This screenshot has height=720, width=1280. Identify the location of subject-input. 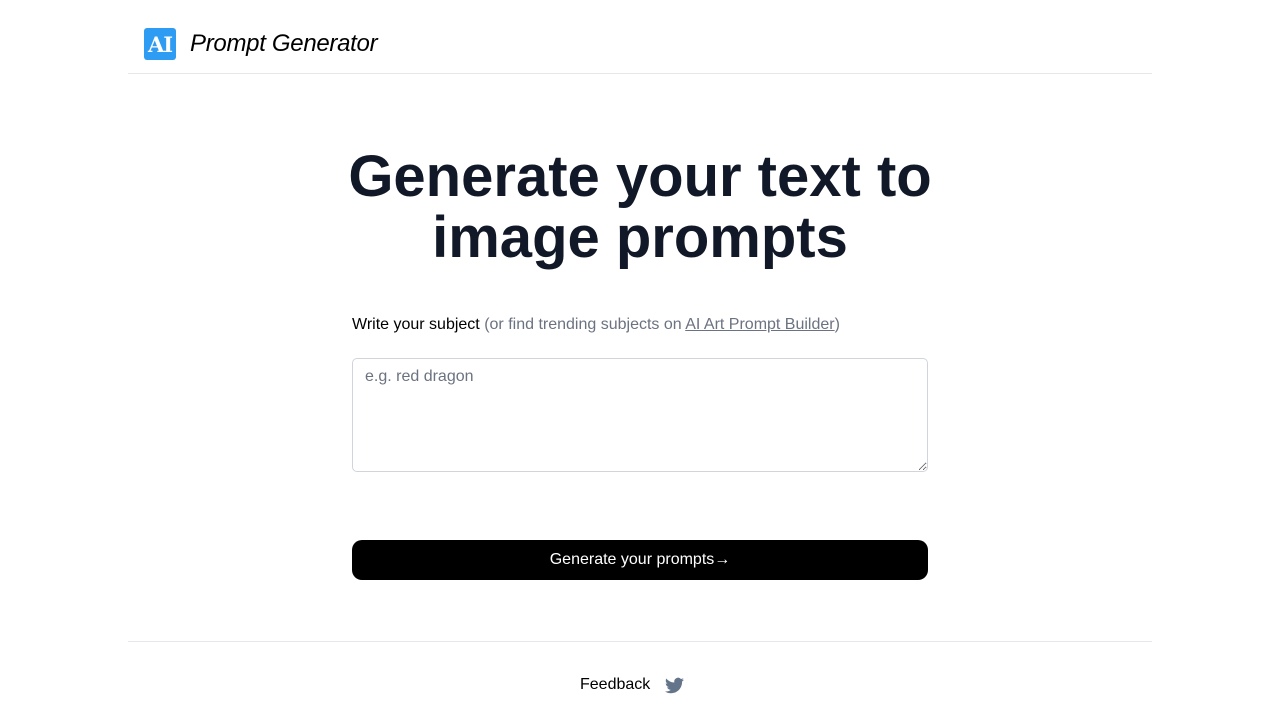
(640, 415).